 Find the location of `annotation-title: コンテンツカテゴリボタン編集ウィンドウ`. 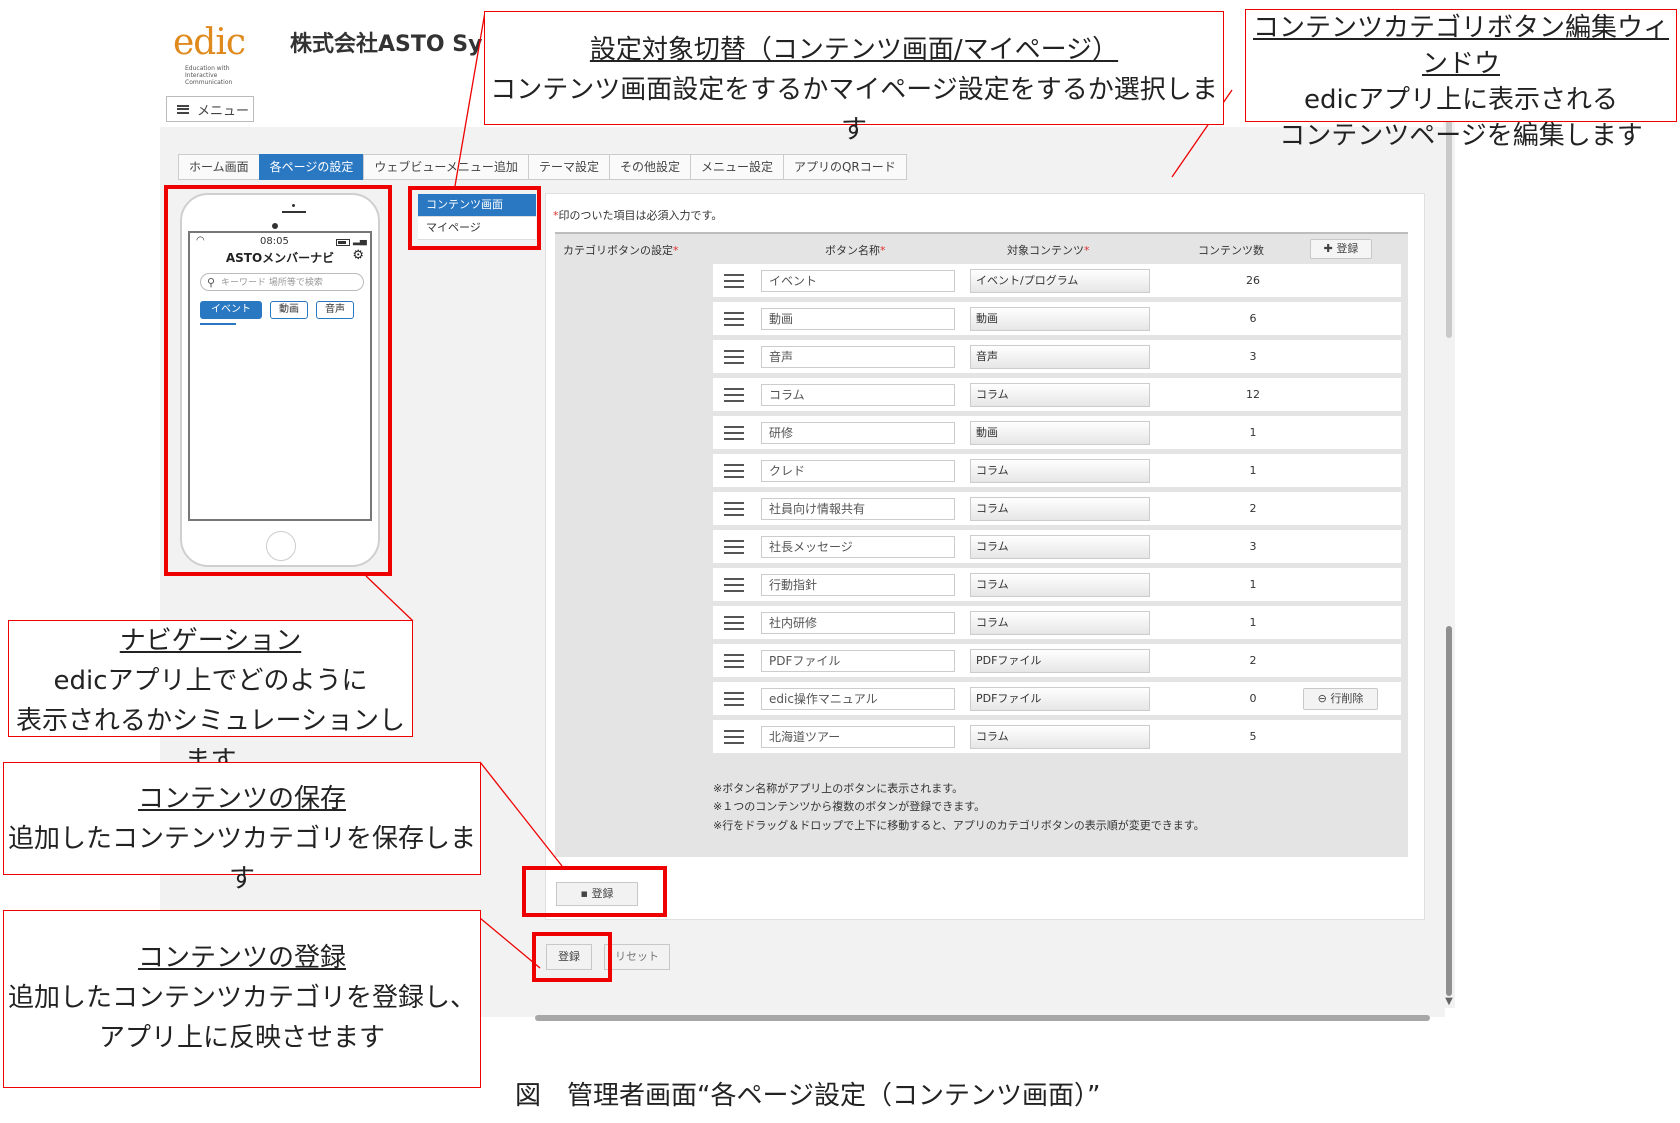

annotation-title: コンテンツカテゴリボタン編集ウィンドウ is located at coordinates (1460, 46).